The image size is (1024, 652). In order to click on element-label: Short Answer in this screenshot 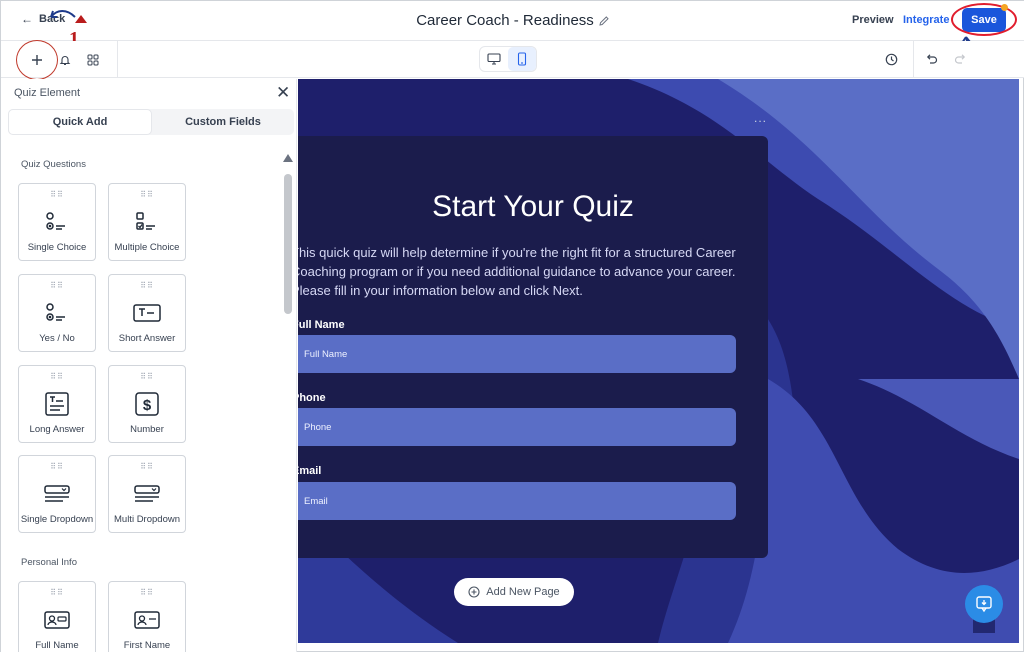, I will do `click(147, 338)`.